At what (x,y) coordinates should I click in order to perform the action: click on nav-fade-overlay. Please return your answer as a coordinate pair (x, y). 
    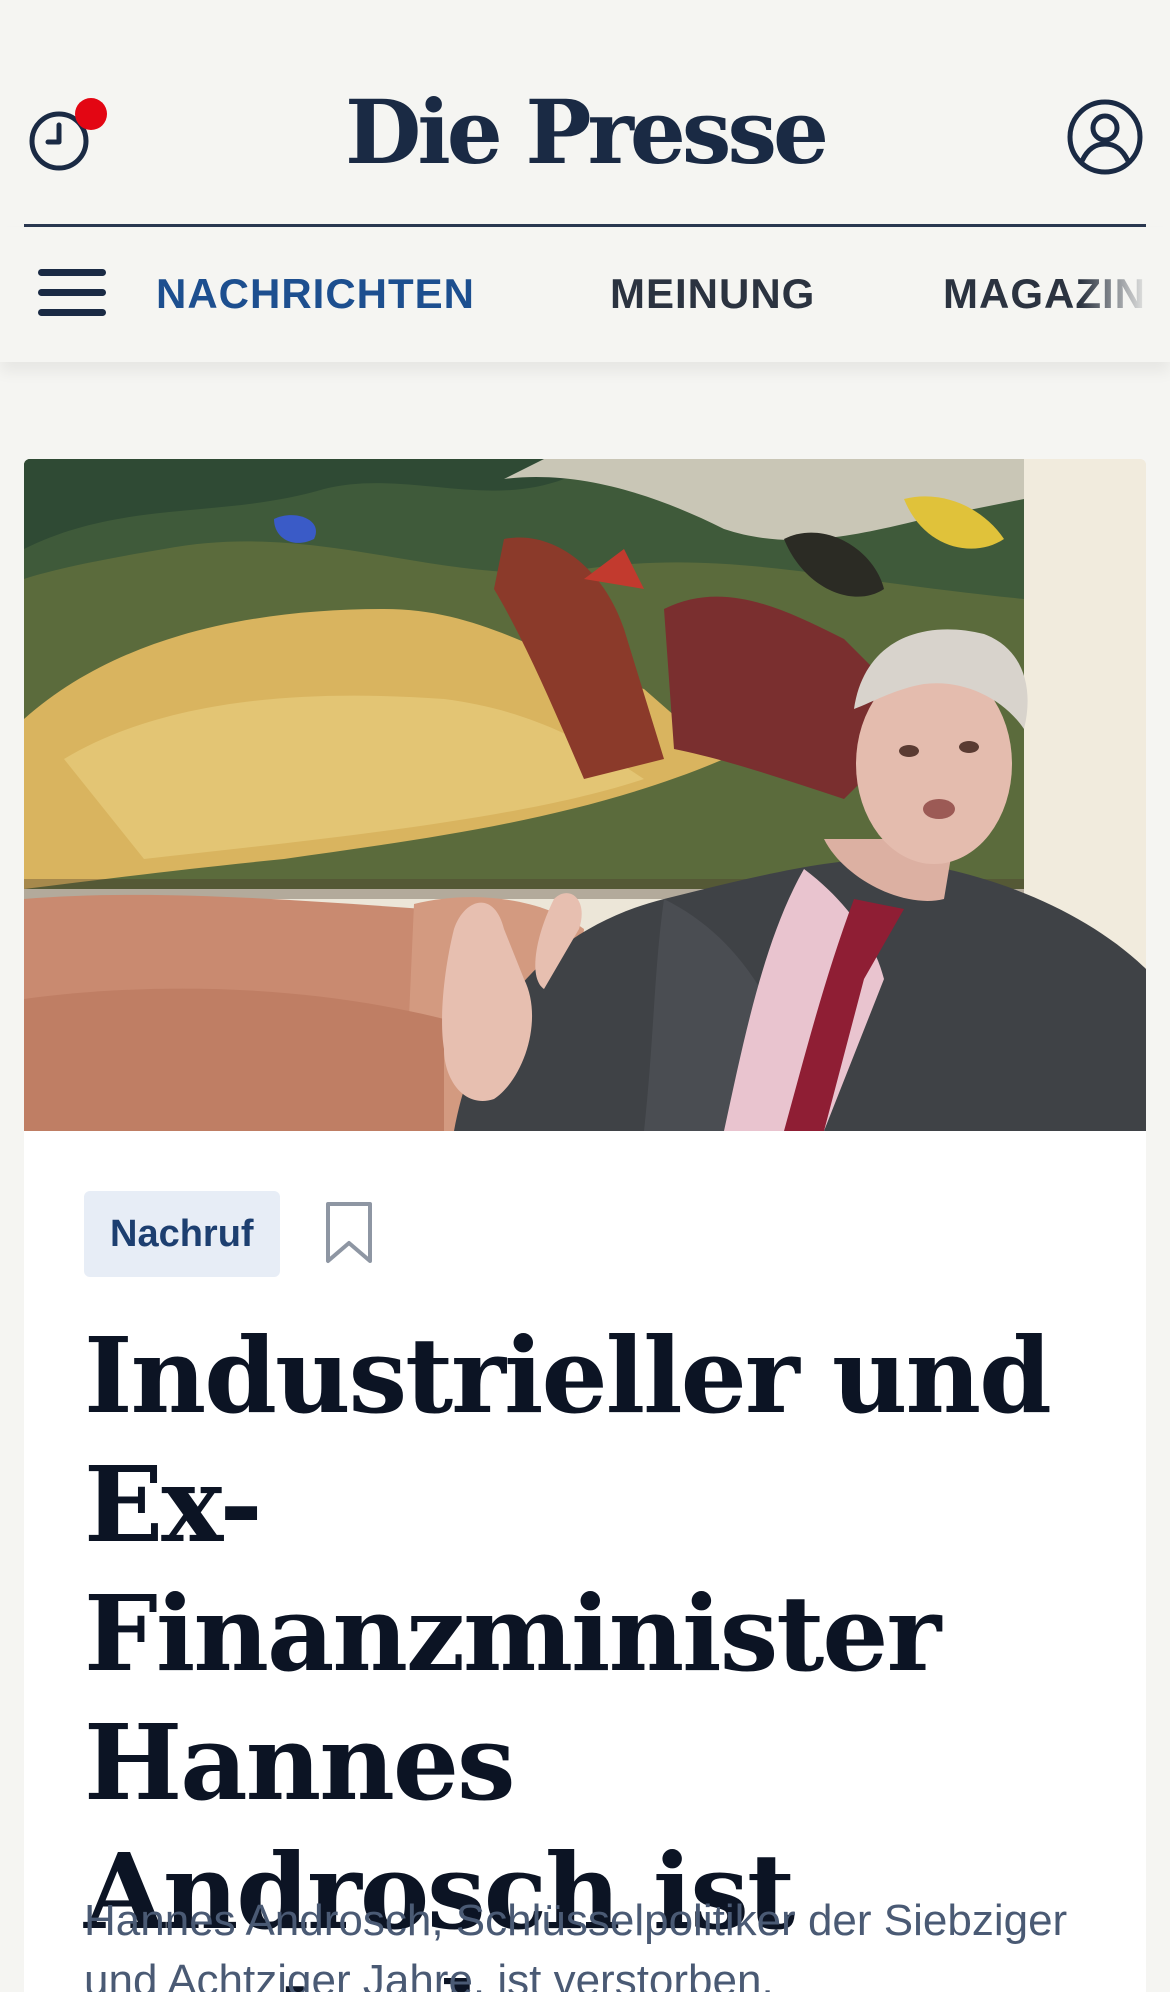
    Looking at the image, I should click on (1125, 294).